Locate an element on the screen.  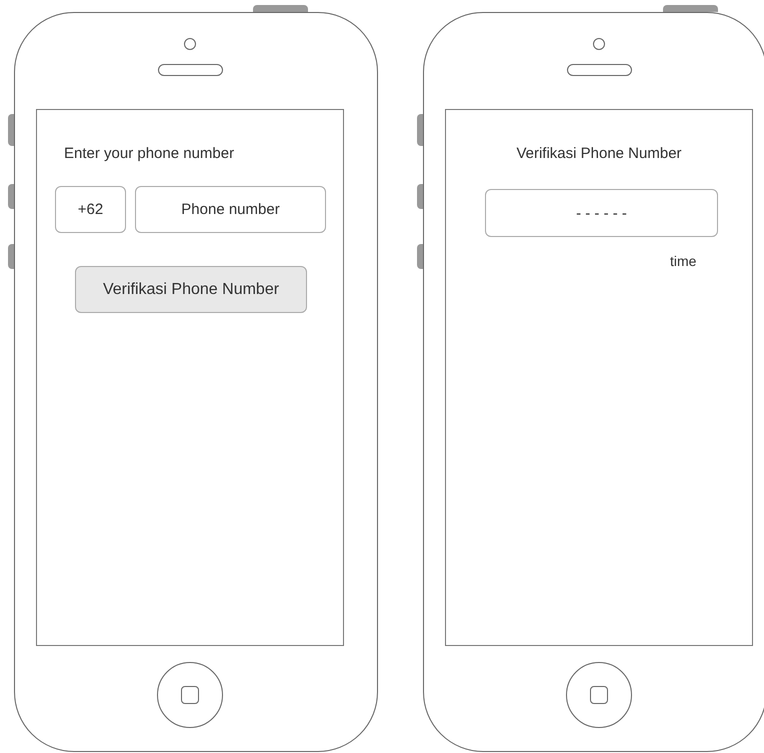
code-field: - - - - - - is located at coordinates (601, 213).